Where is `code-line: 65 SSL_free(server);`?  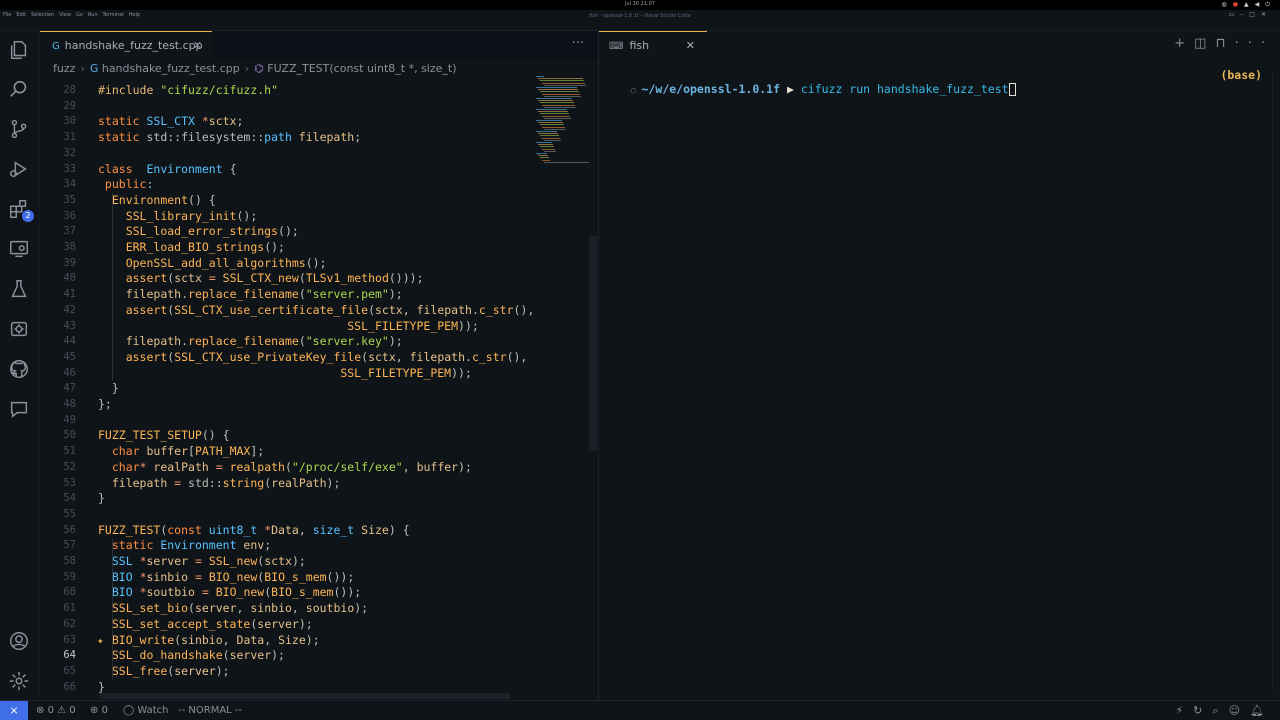
code-line: 65 SSL_free(server); is located at coordinates (310, 672).